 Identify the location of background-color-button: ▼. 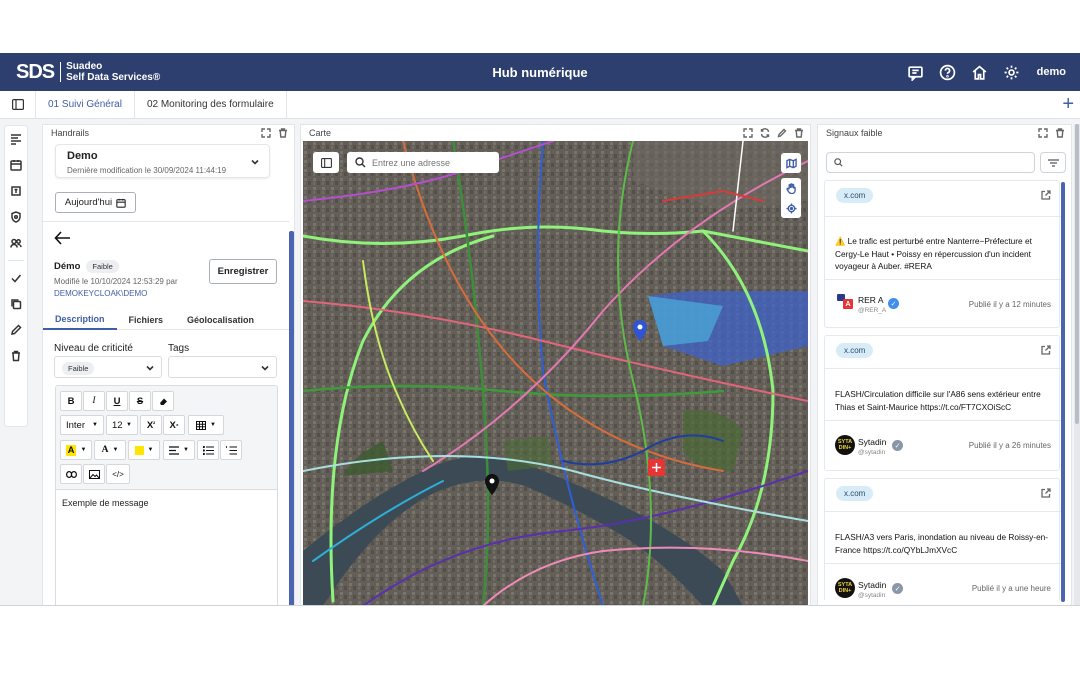
(144, 450).